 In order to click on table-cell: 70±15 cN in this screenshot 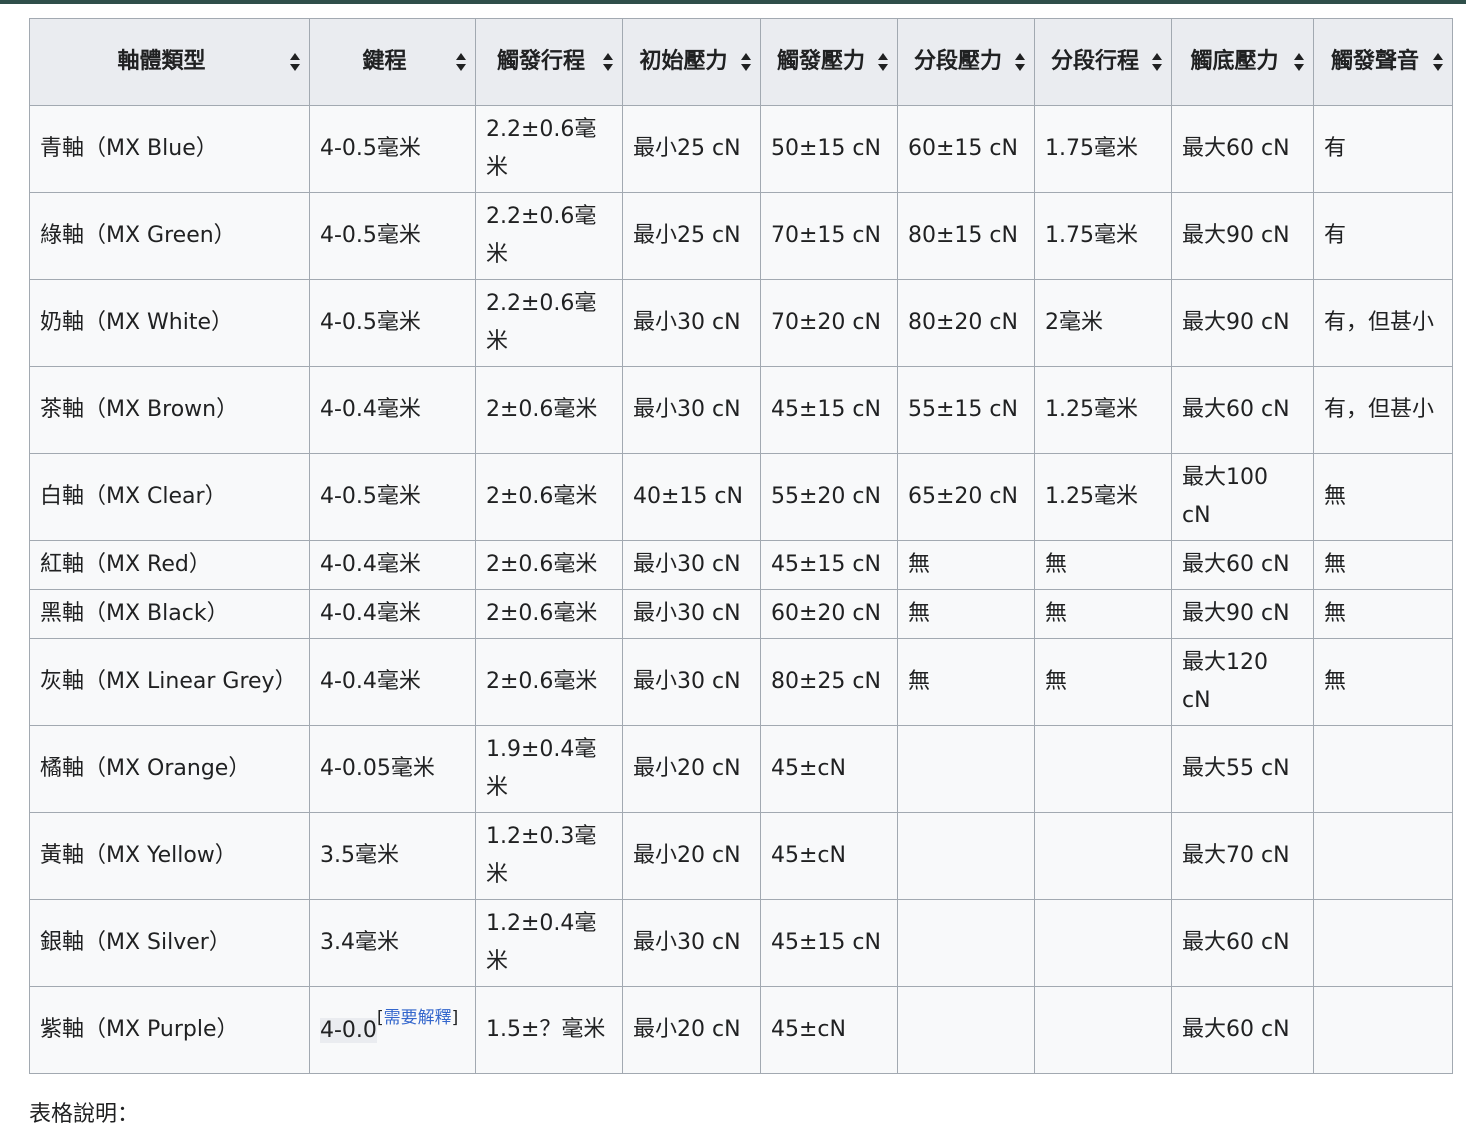, I will do `click(829, 236)`.